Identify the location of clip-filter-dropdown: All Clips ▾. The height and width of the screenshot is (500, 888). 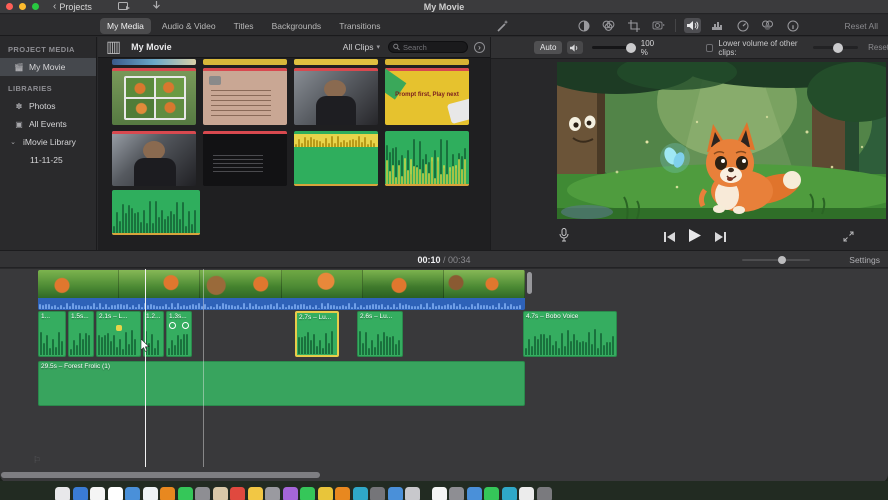
(361, 47).